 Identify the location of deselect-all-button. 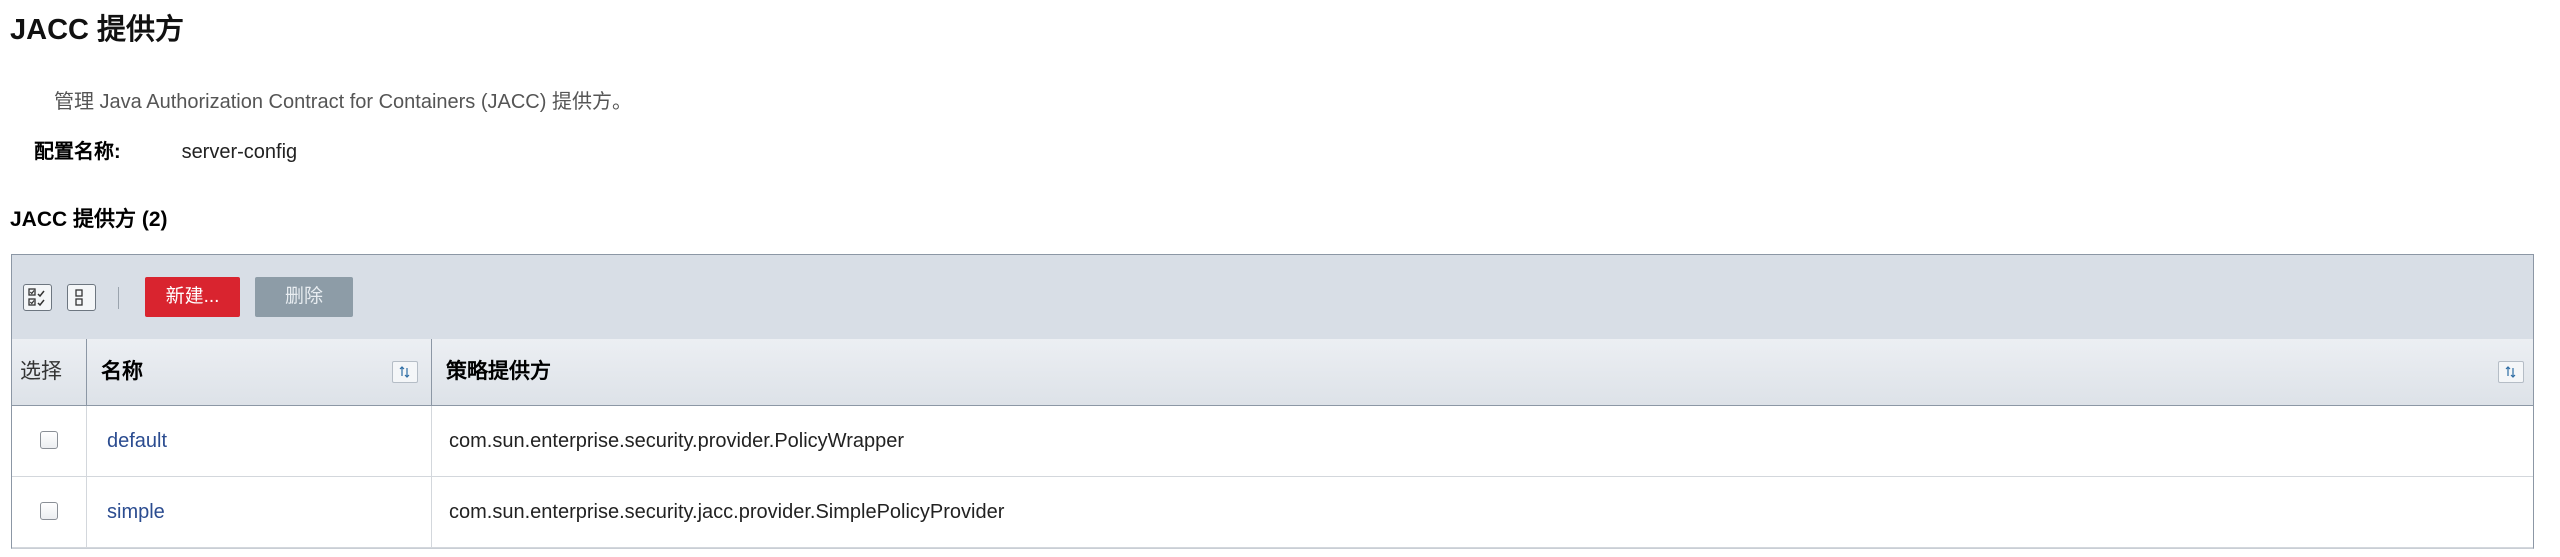
(81, 297).